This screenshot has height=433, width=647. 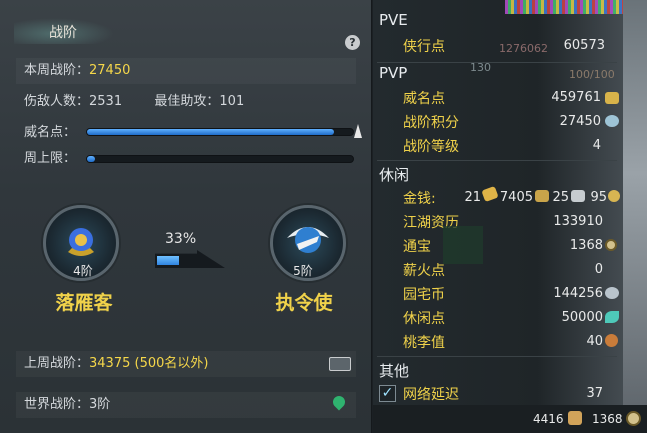 What do you see at coordinates (614, 196) in the screenshot?
I see `coin-icon` at bounding box center [614, 196].